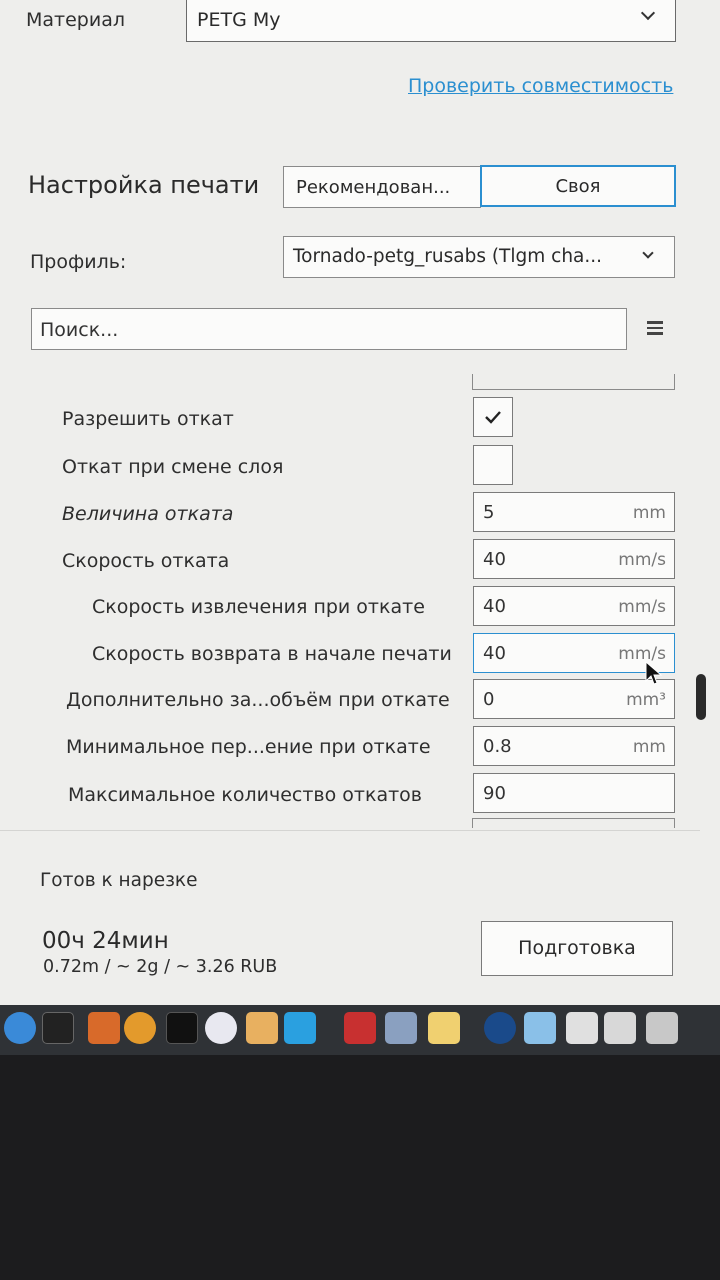  Describe the element at coordinates (258, 607) in the screenshot. I see `setting-label-retraction-retract-speed: Скорость извлечения при откате` at that location.